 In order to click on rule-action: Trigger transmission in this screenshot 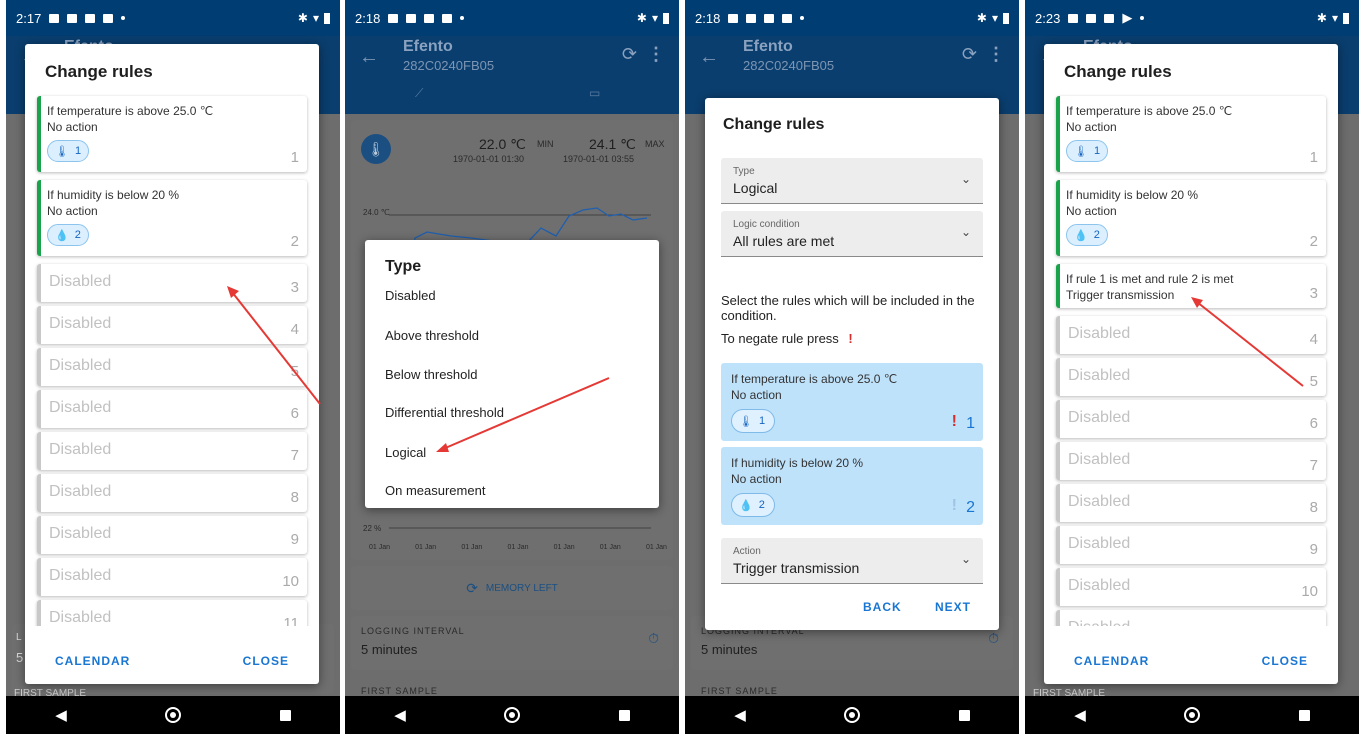, I will do `click(1120, 295)`.